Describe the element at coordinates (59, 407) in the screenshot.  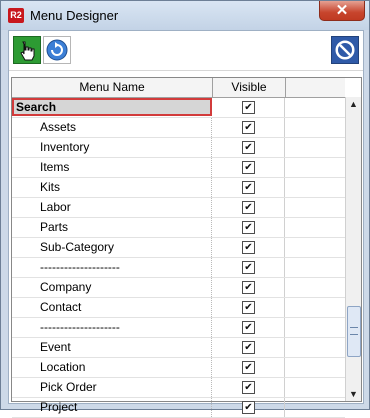
I see `menu-name-label: Project` at that location.